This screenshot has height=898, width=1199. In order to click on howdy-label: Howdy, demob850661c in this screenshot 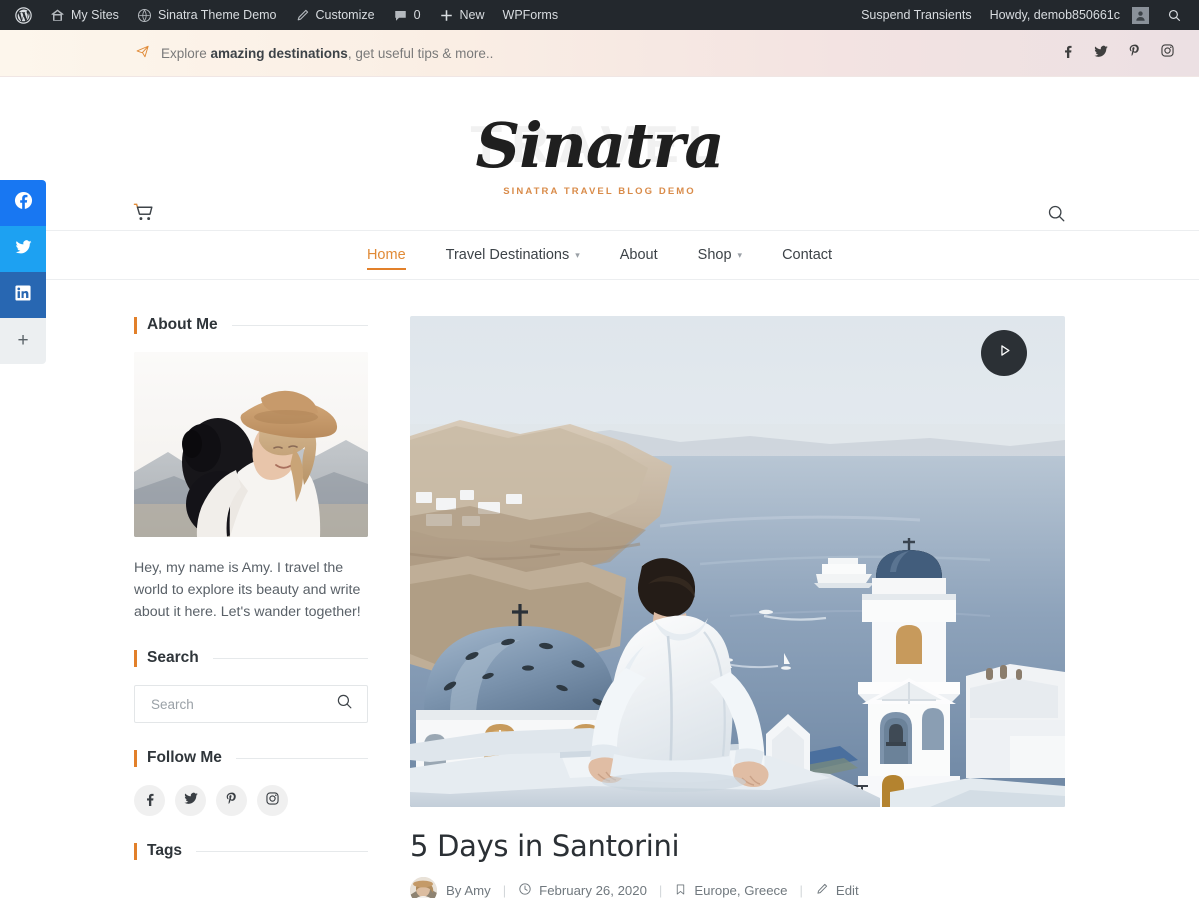, I will do `click(1054, 15)`.